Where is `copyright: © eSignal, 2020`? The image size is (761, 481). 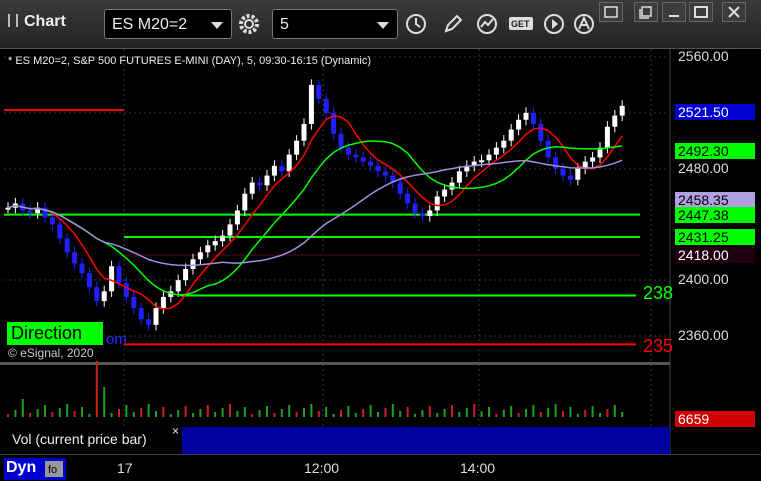
copyright: © eSignal, 2020 is located at coordinates (51, 353).